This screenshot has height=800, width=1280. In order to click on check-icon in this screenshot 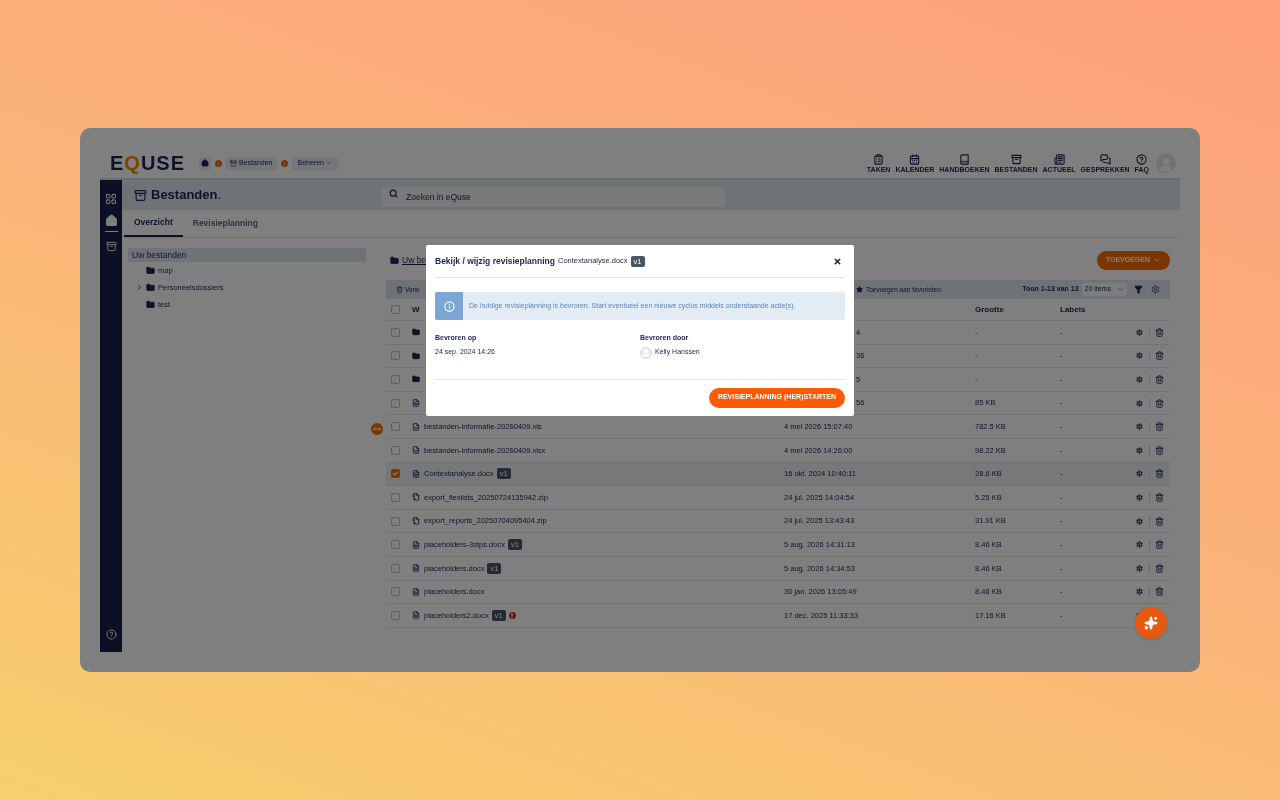, I will do `click(395, 474)`.